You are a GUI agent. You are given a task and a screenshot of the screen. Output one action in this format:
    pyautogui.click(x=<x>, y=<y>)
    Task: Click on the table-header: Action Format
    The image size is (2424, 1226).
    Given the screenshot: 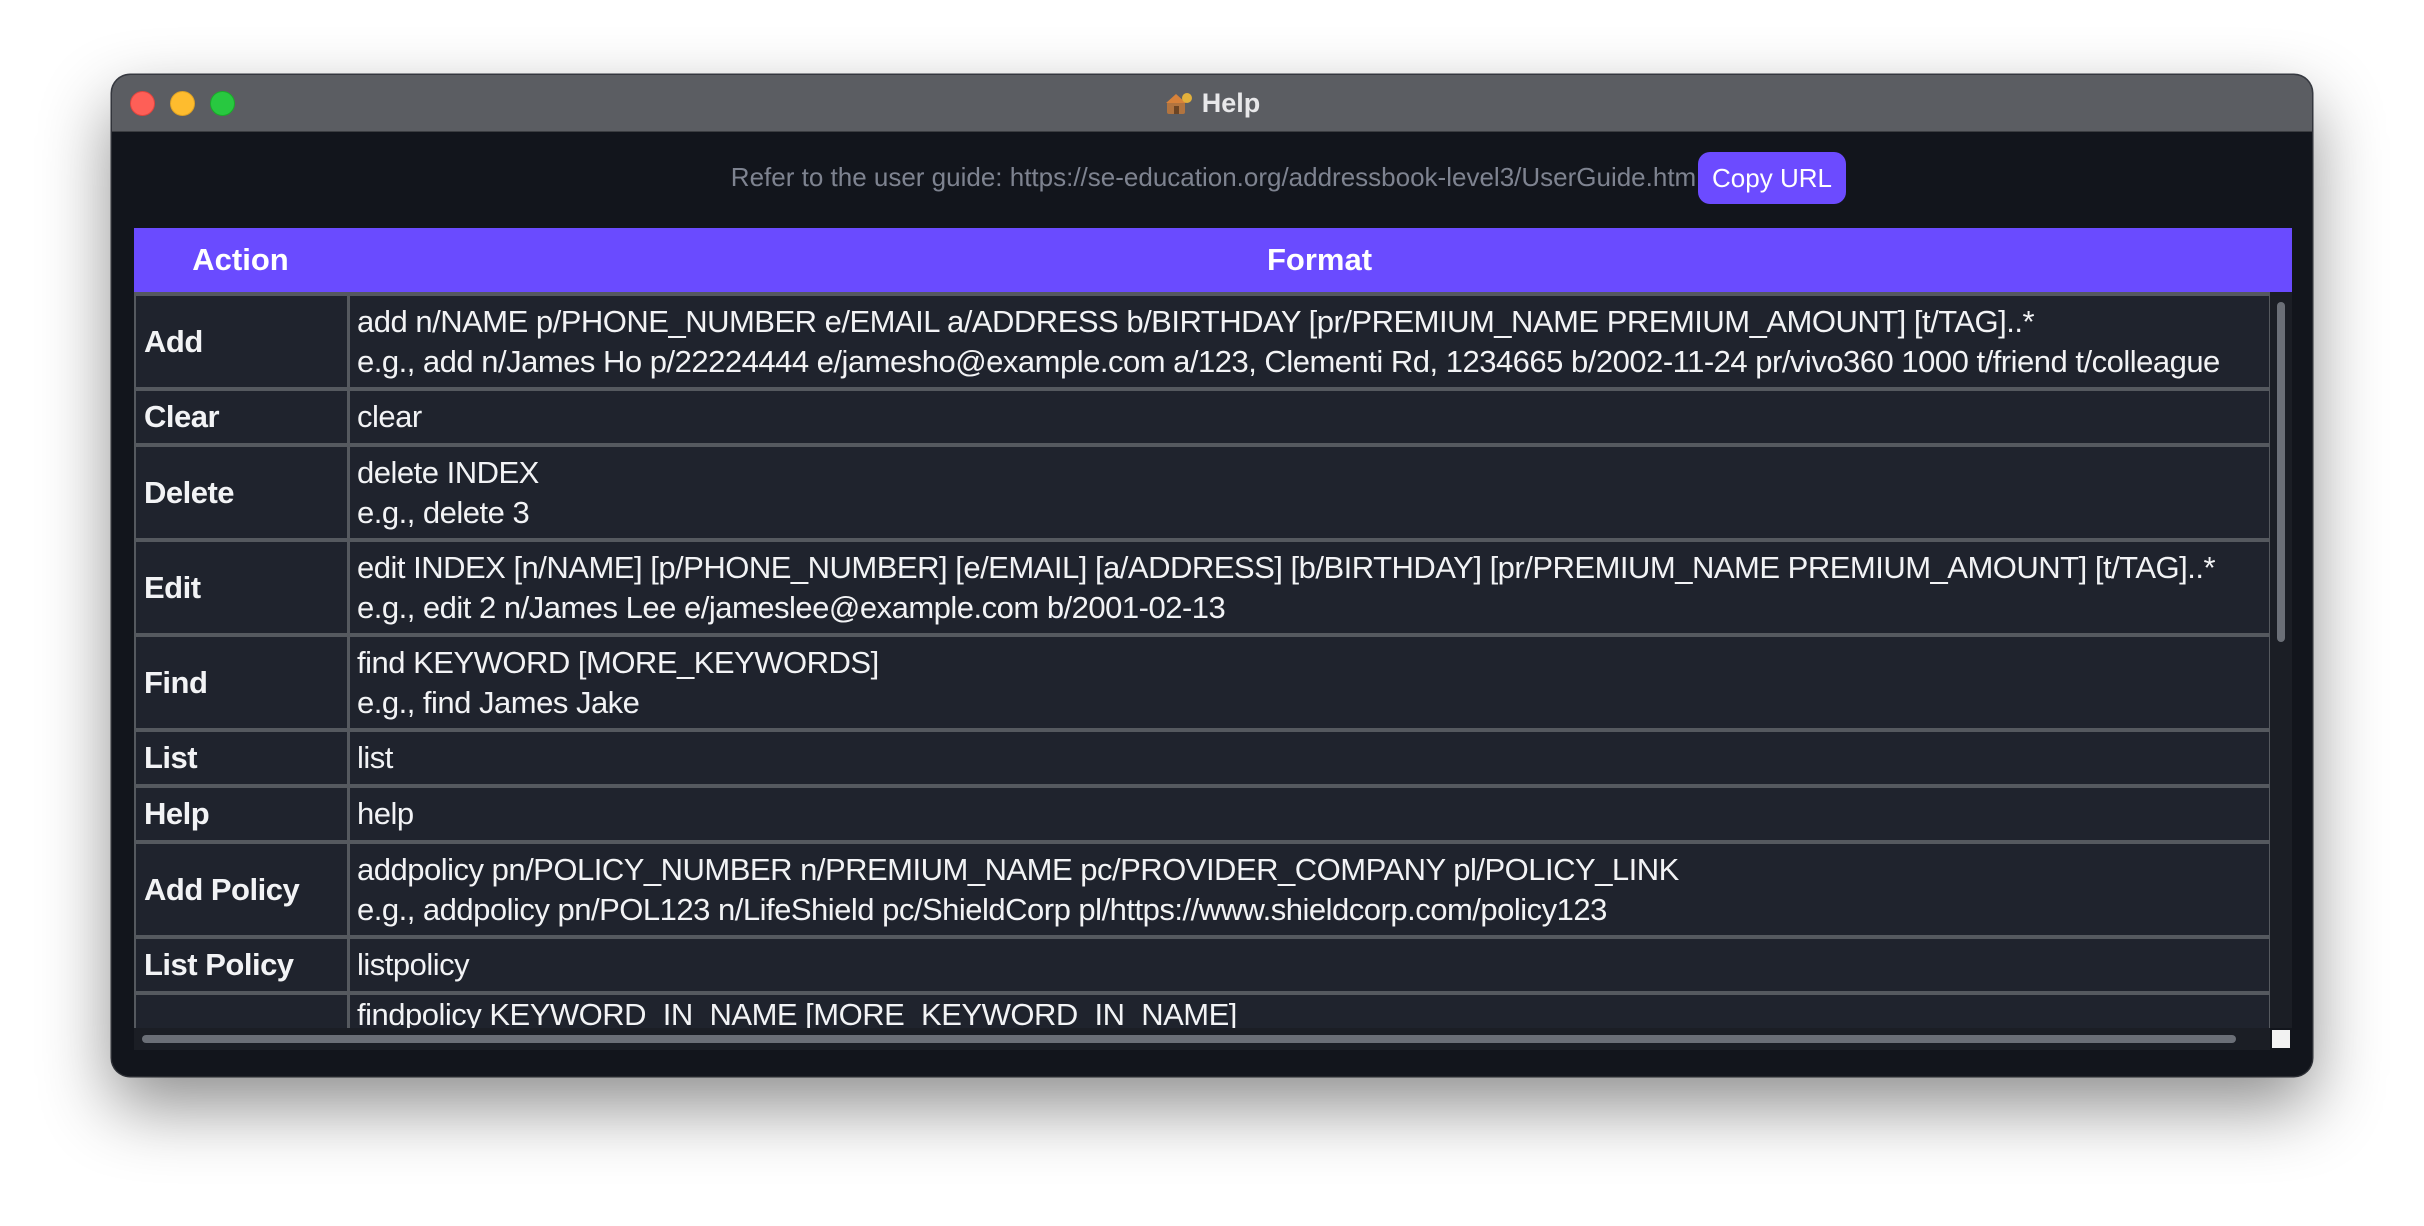 What is the action you would take?
    pyautogui.click(x=1213, y=260)
    